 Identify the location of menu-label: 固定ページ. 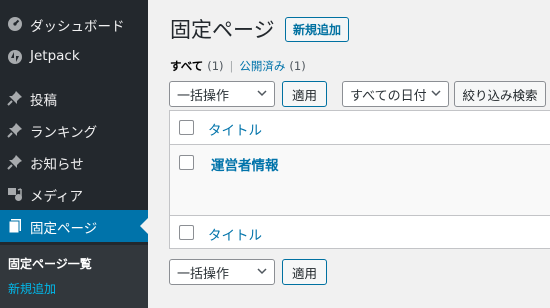
(64, 229).